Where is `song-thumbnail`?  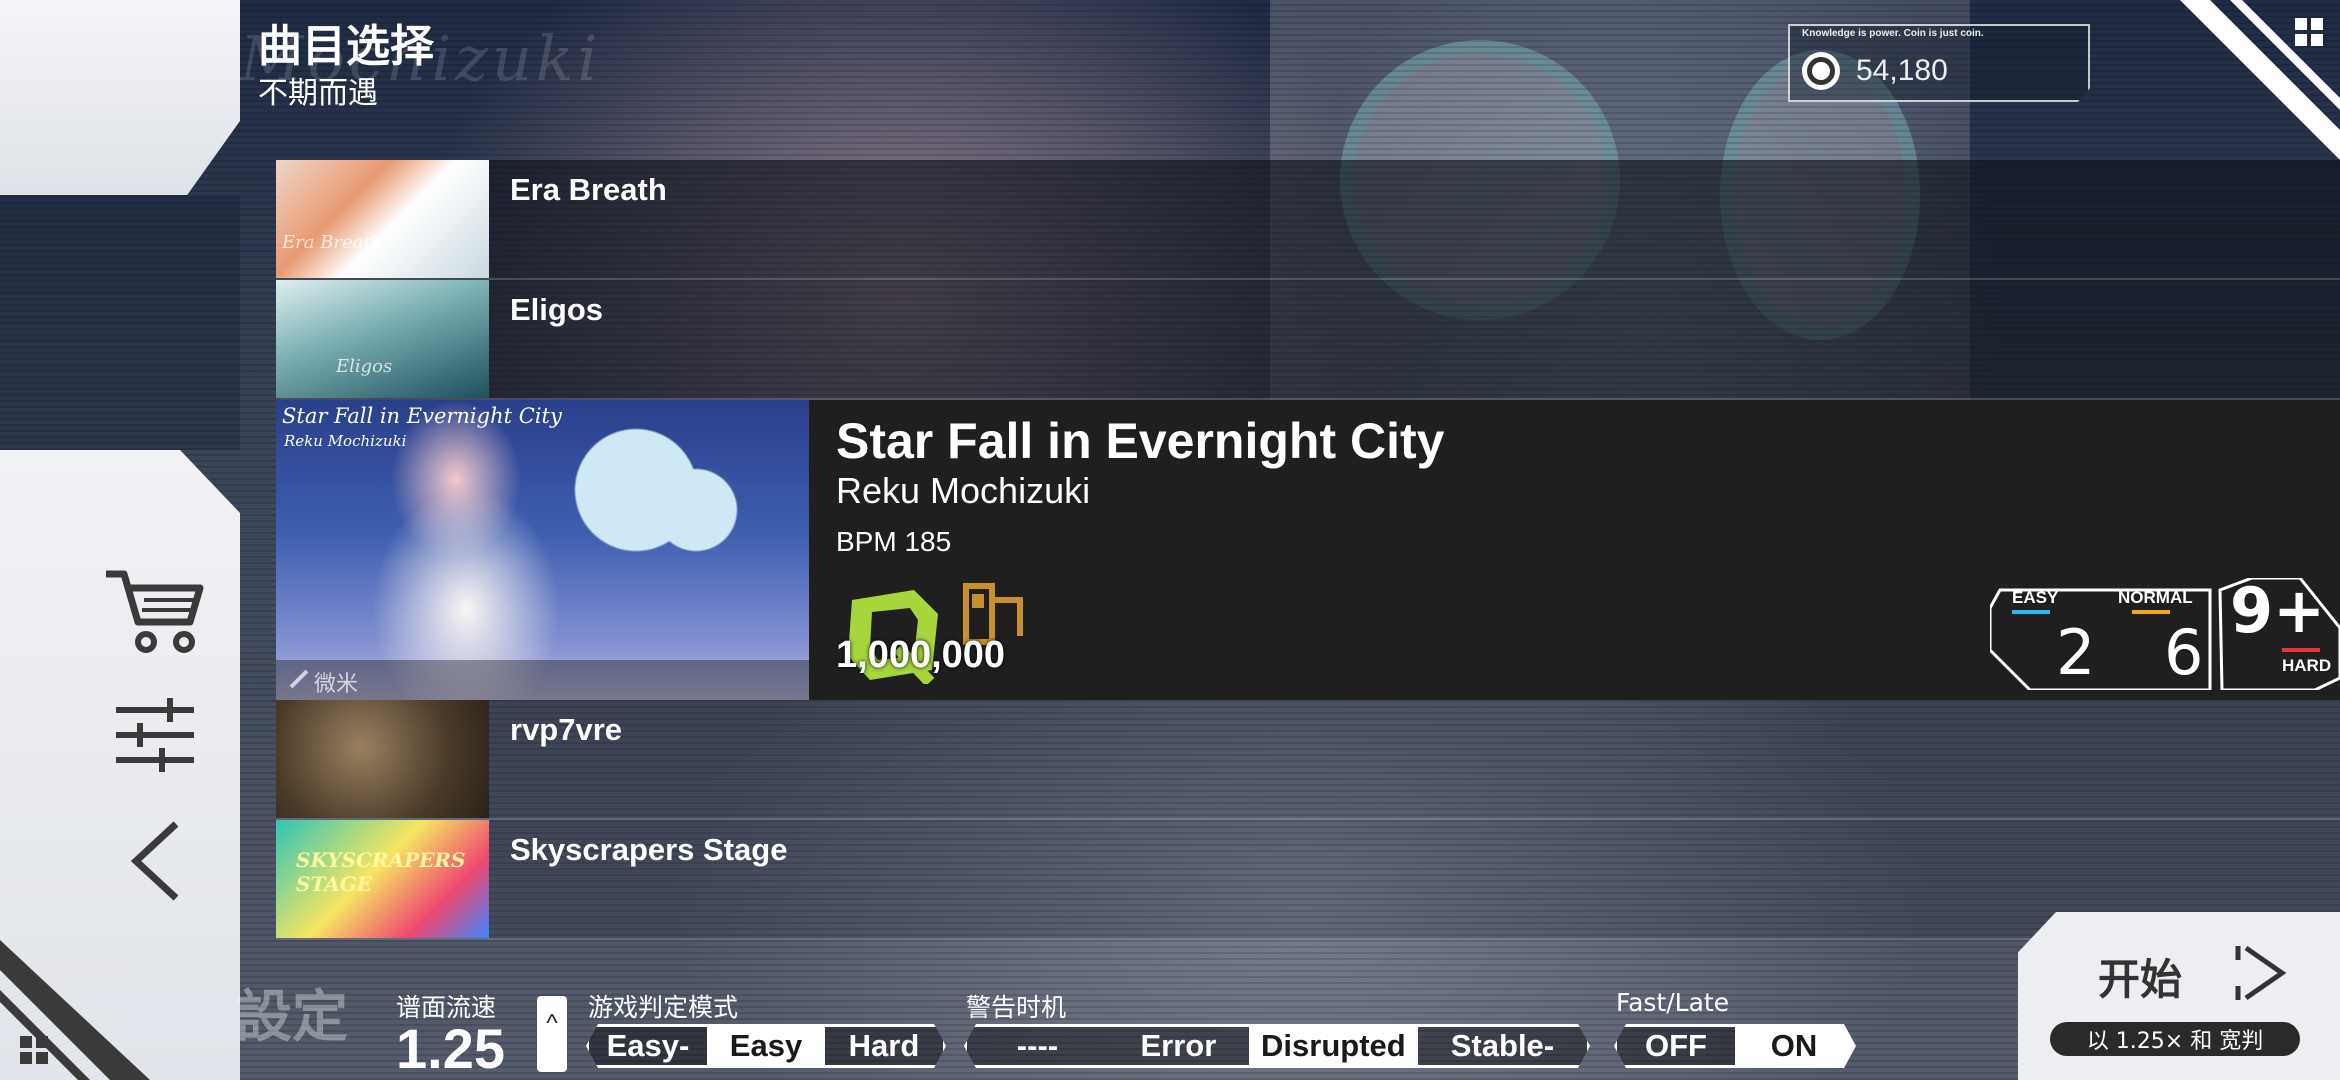 song-thumbnail is located at coordinates (382, 759).